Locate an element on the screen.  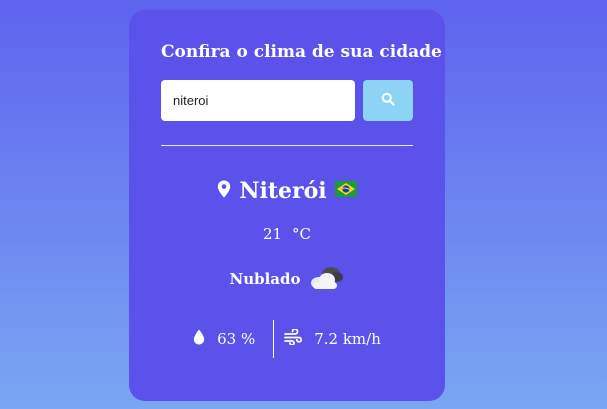
search-icon is located at coordinates (388, 100).